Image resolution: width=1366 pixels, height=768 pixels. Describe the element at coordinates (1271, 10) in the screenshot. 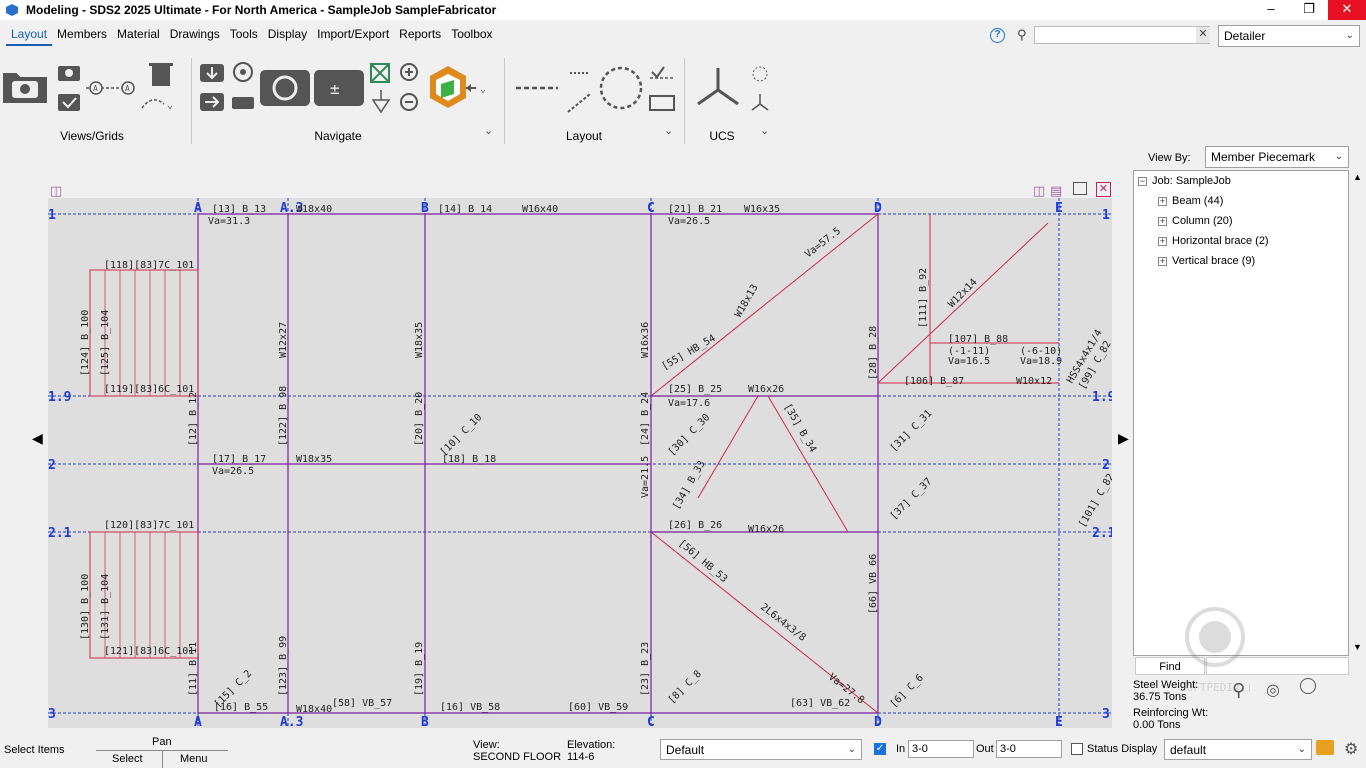

I see `minimize-button: –` at that location.